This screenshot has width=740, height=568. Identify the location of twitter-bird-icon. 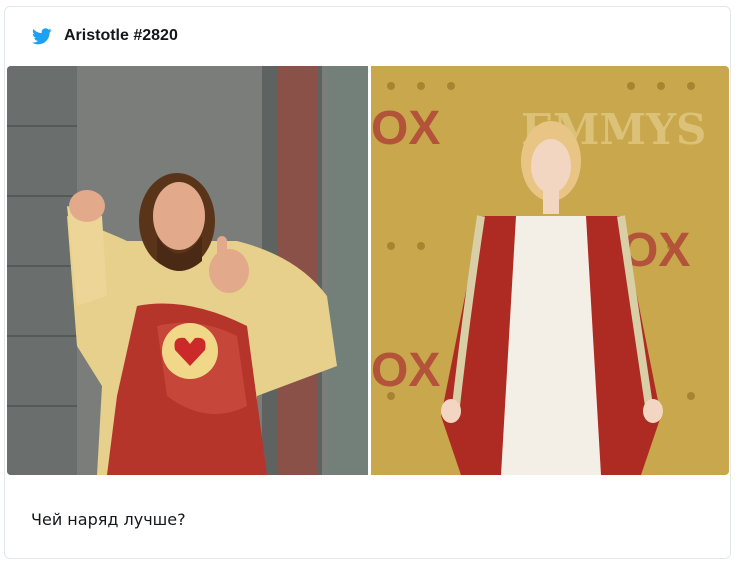
(42, 36).